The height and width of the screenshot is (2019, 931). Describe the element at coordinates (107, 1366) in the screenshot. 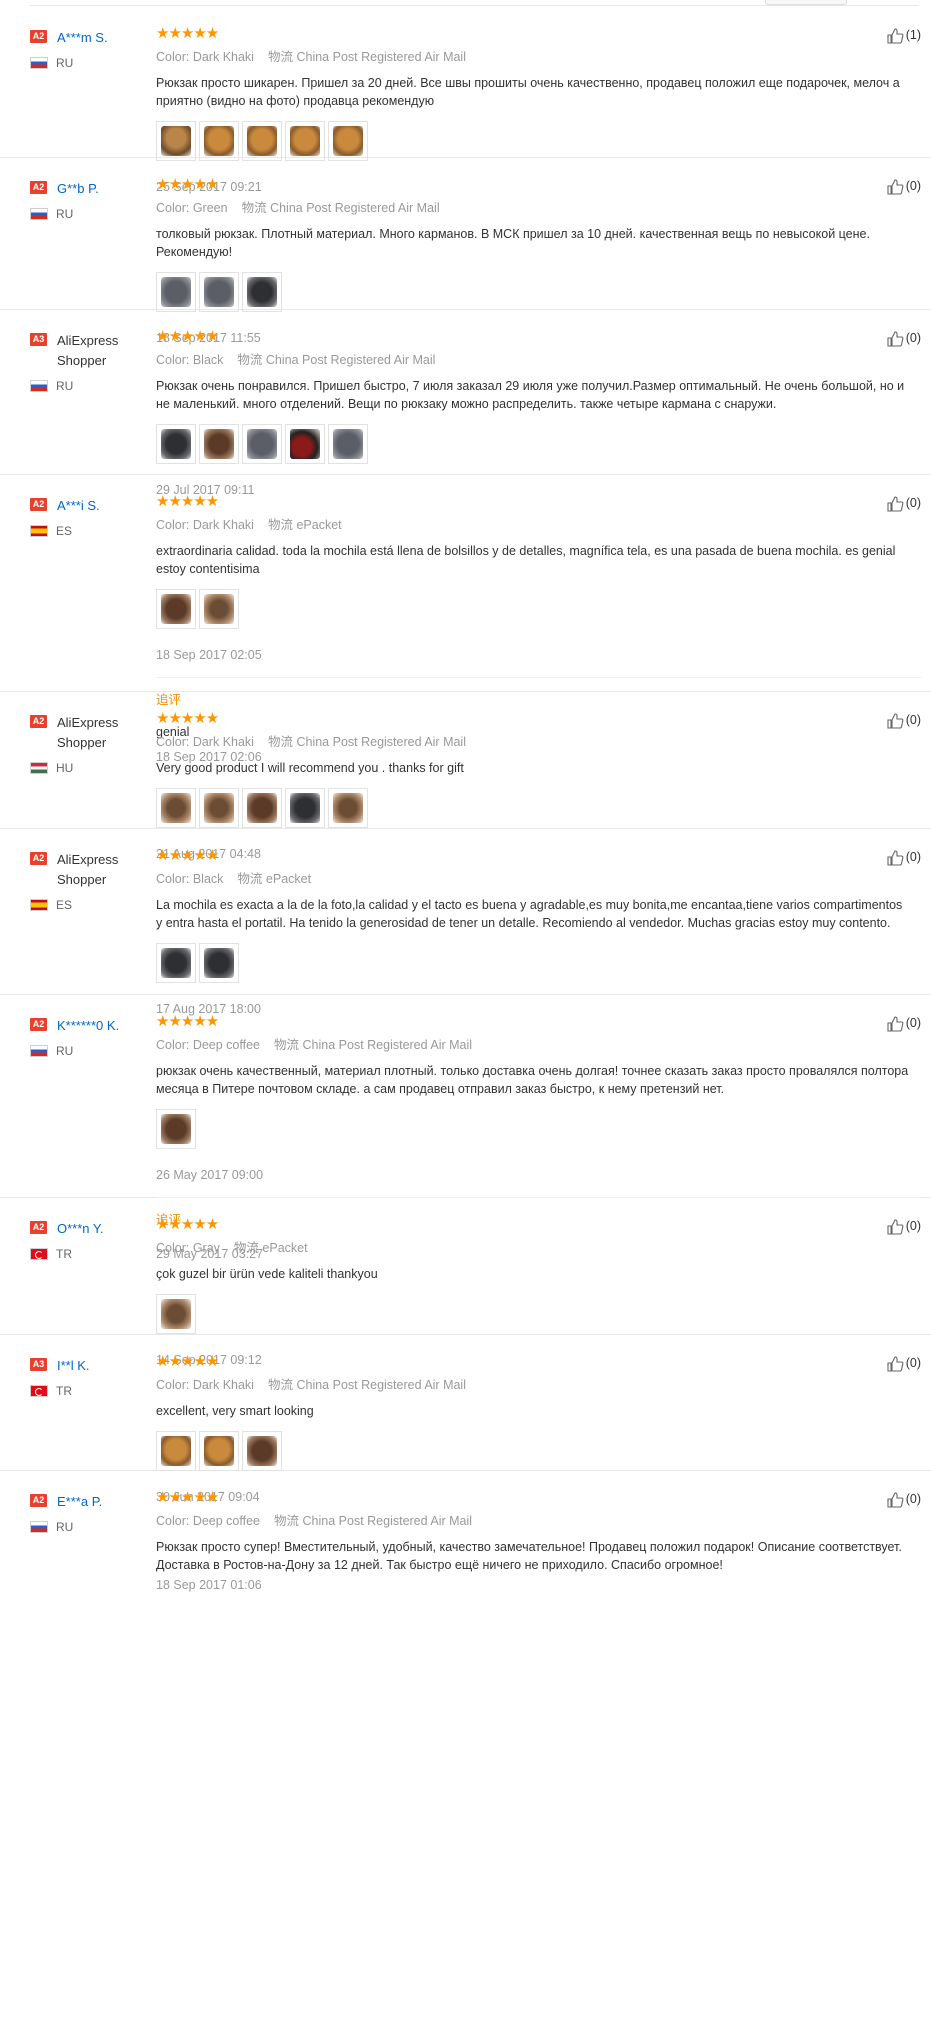

I see `reviewer-name: I**l K.` at that location.